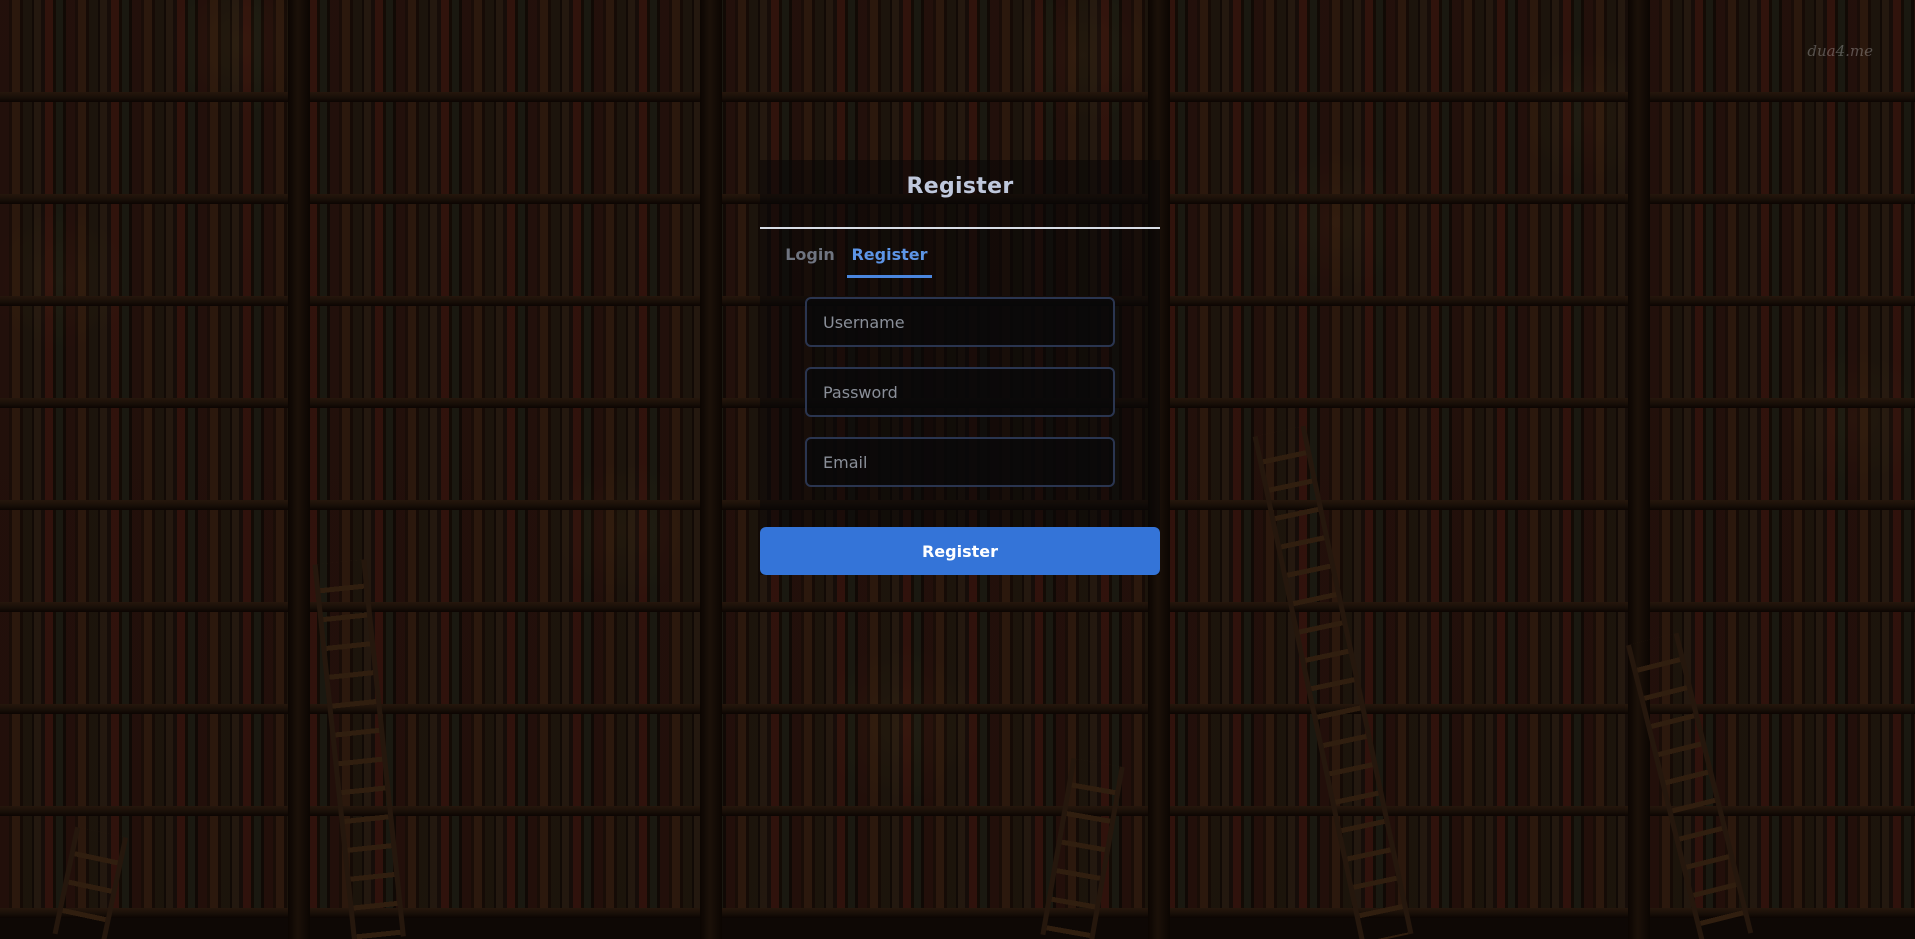 This screenshot has height=939, width=1915. What do you see at coordinates (960, 551) in the screenshot?
I see `register-button: Register` at bounding box center [960, 551].